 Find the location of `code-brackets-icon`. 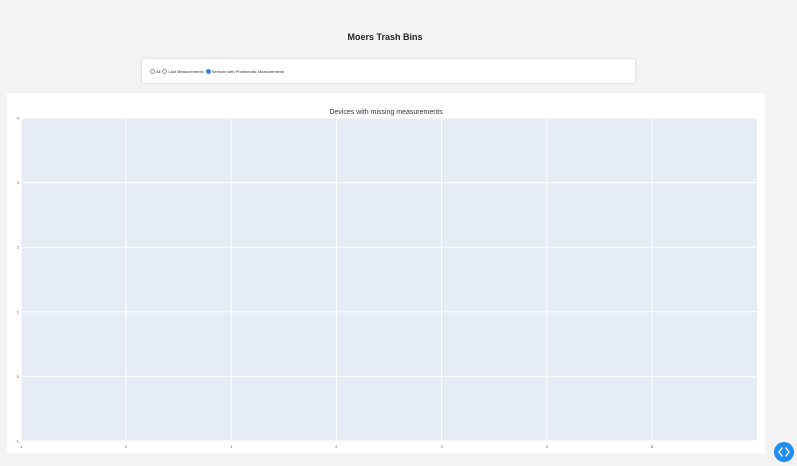

code-brackets-icon is located at coordinates (784, 452).